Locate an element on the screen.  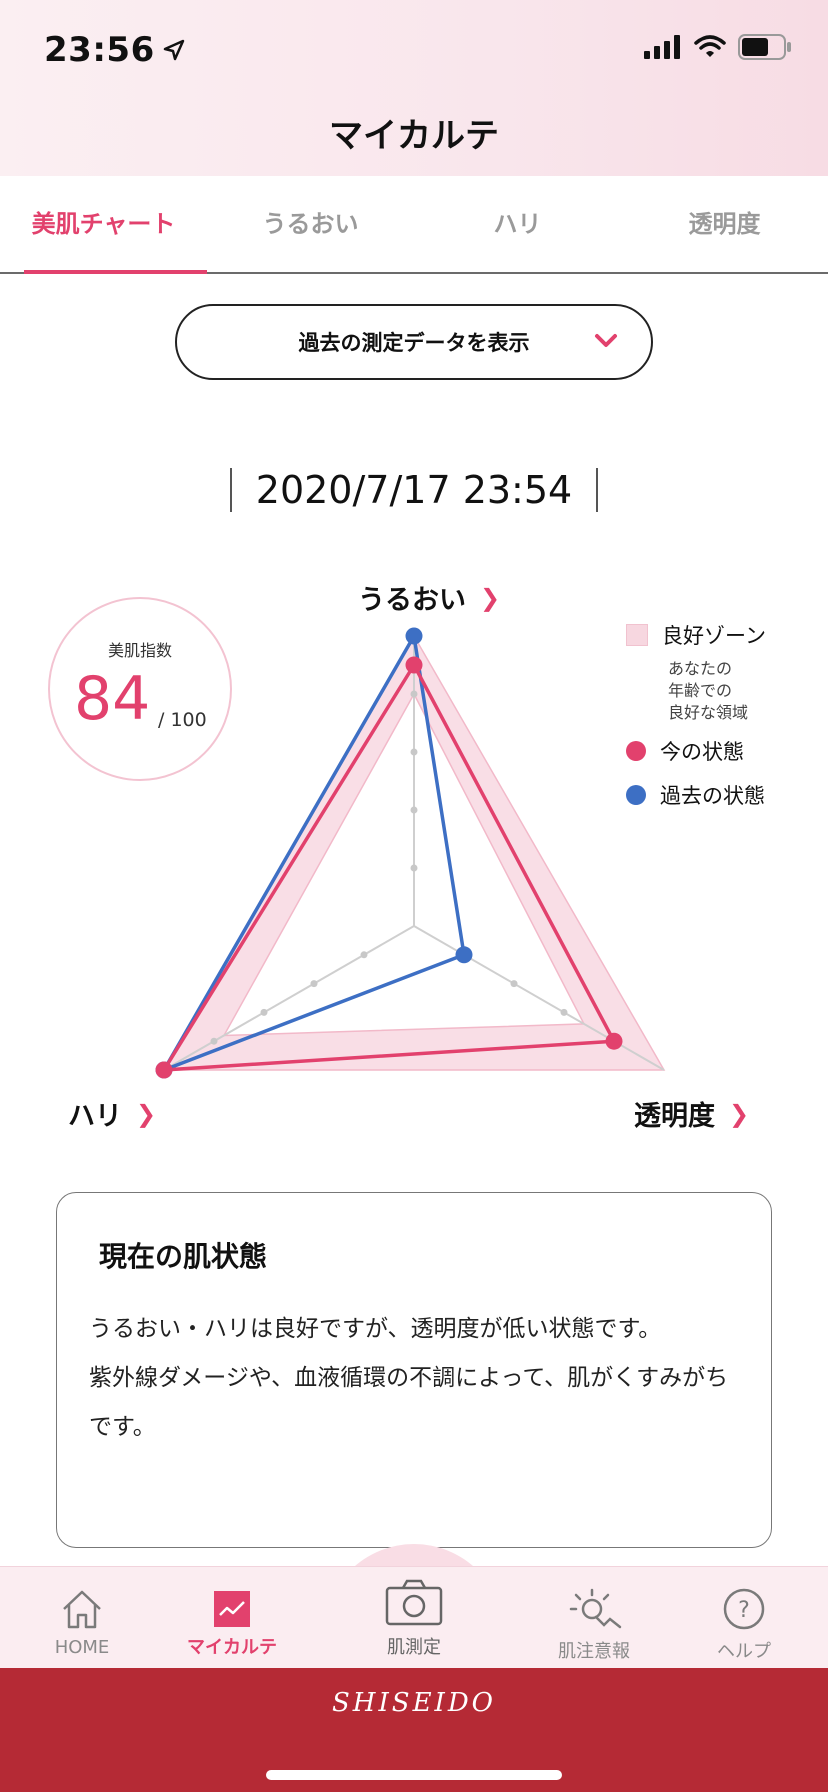
measurement-datetime: 2020/7/17 23:54 is located at coordinates (414, 490).